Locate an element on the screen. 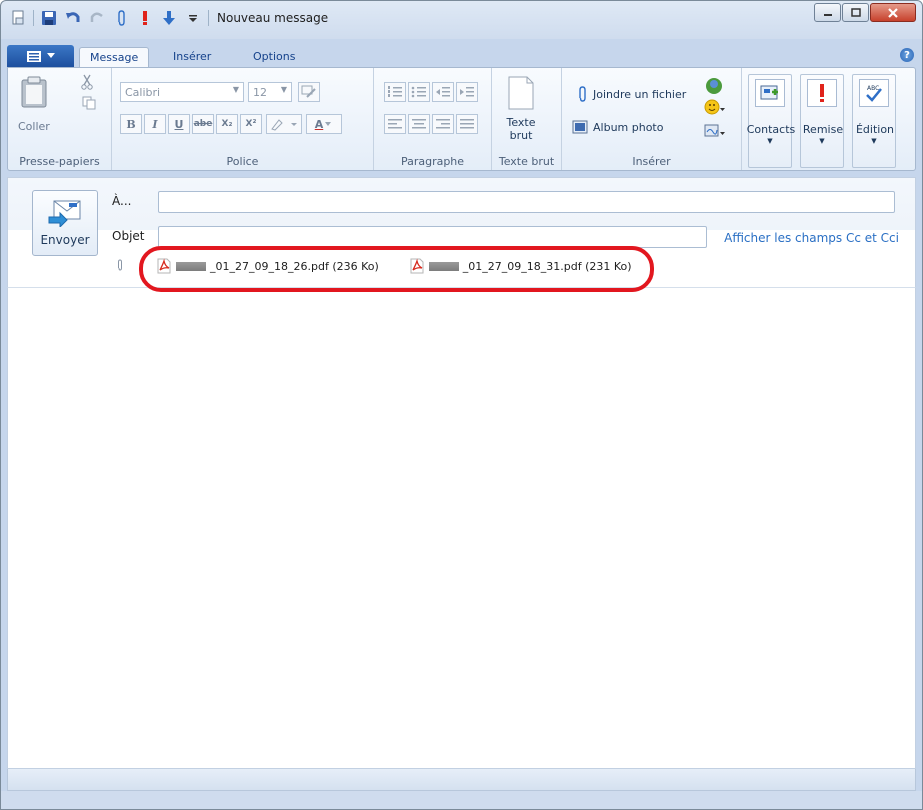  numbered-list-button is located at coordinates (395, 92).